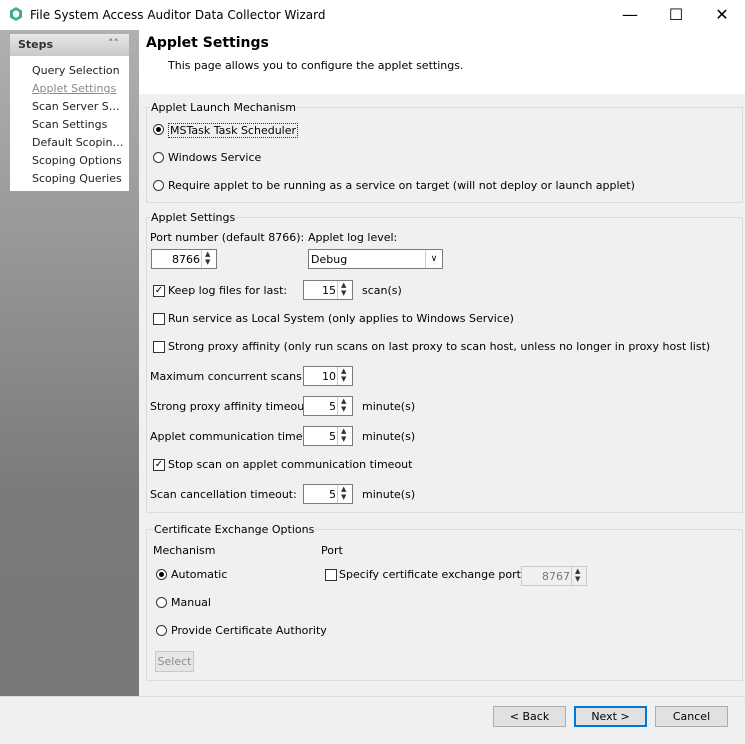 This screenshot has height=744, width=745. Describe the element at coordinates (237, 436) in the screenshot. I see `comm-timeout-label: Applet communication timeout:` at that location.